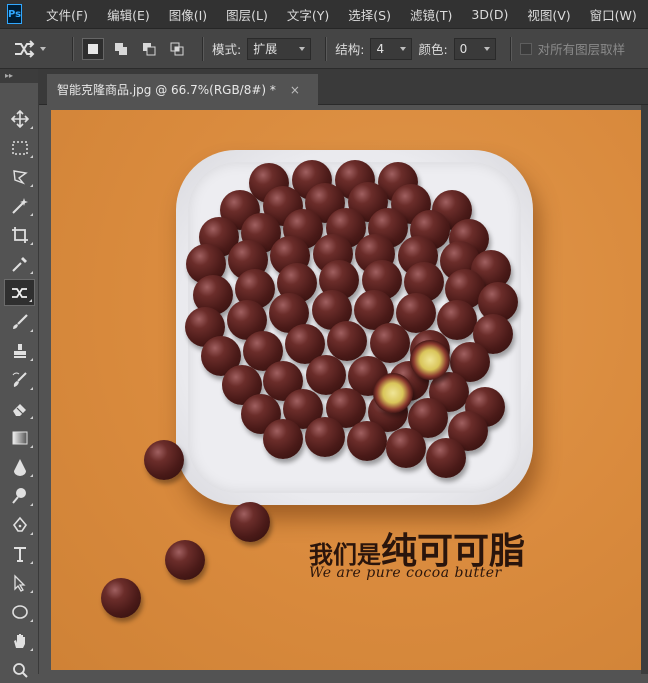 Image resolution: width=648 pixels, height=683 pixels. I want to click on menu-edit: 编辑(E), so click(128, 14).